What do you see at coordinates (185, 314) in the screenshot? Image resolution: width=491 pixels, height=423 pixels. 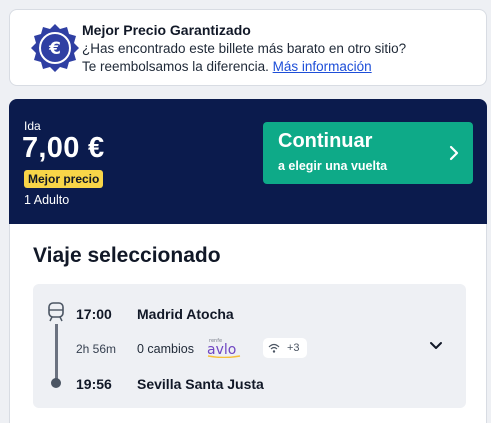 I see `departure-station: Madrid Atocha` at bounding box center [185, 314].